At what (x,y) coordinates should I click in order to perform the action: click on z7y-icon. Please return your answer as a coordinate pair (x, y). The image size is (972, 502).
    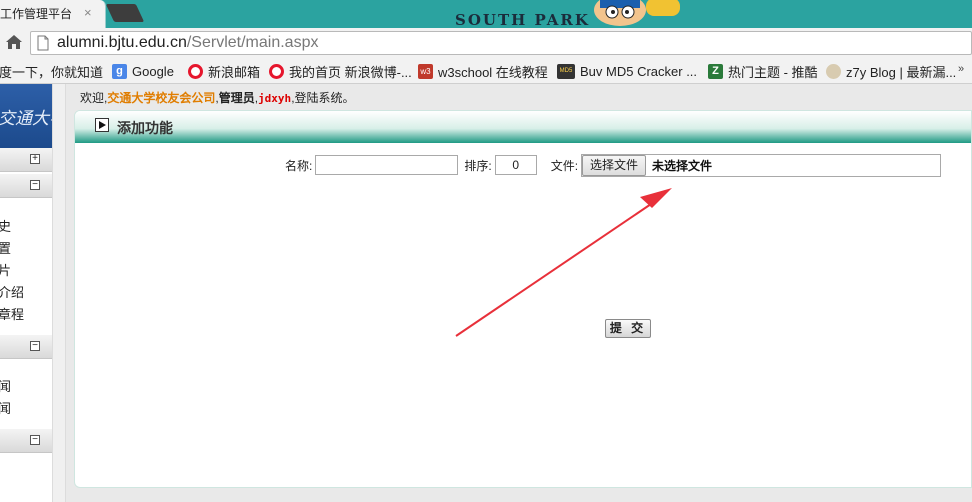
    Looking at the image, I should click on (833, 71).